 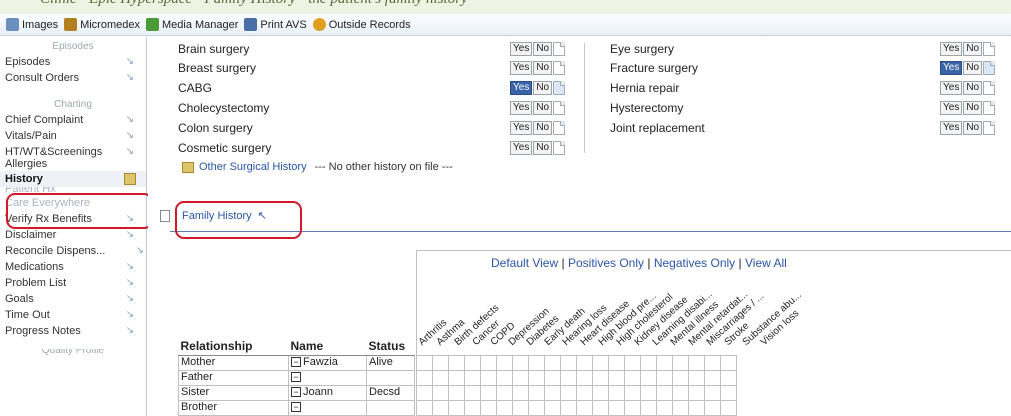 What do you see at coordinates (327, 392) in the screenshot?
I see `name-cell: − Joann` at bounding box center [327, 392].